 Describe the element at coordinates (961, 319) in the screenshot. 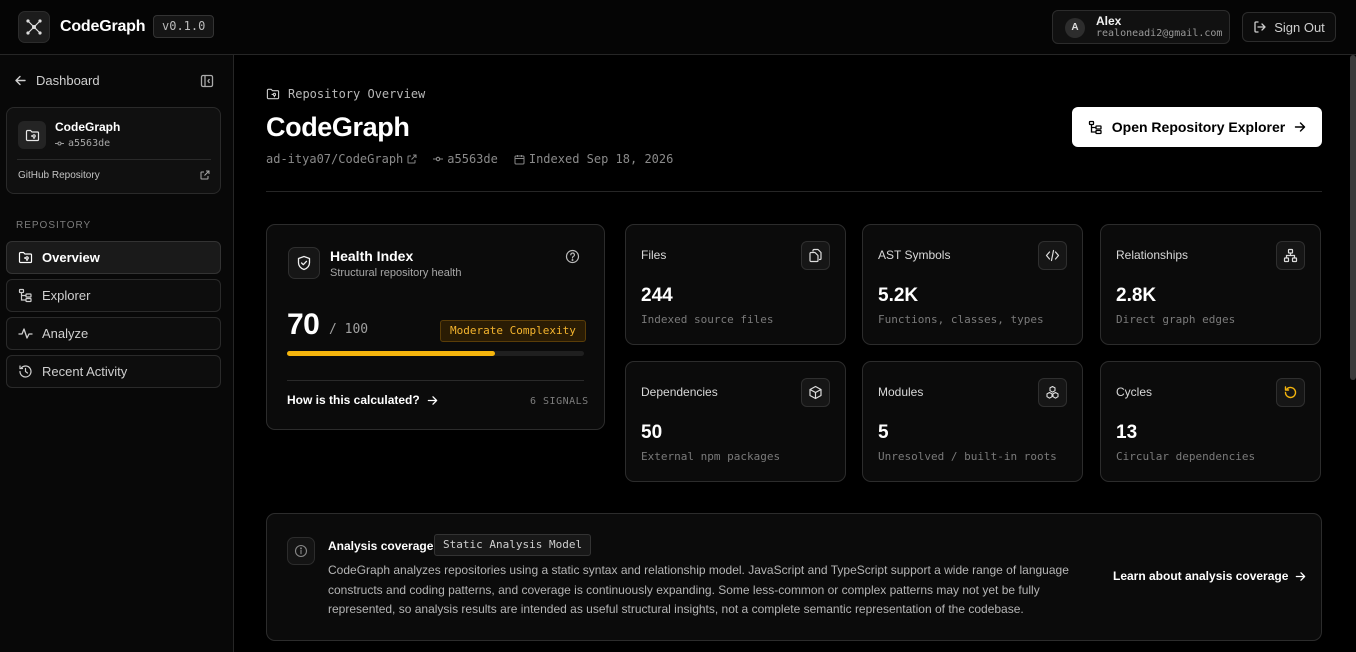

I see `stat-description: Functions, classes, types` at that location.